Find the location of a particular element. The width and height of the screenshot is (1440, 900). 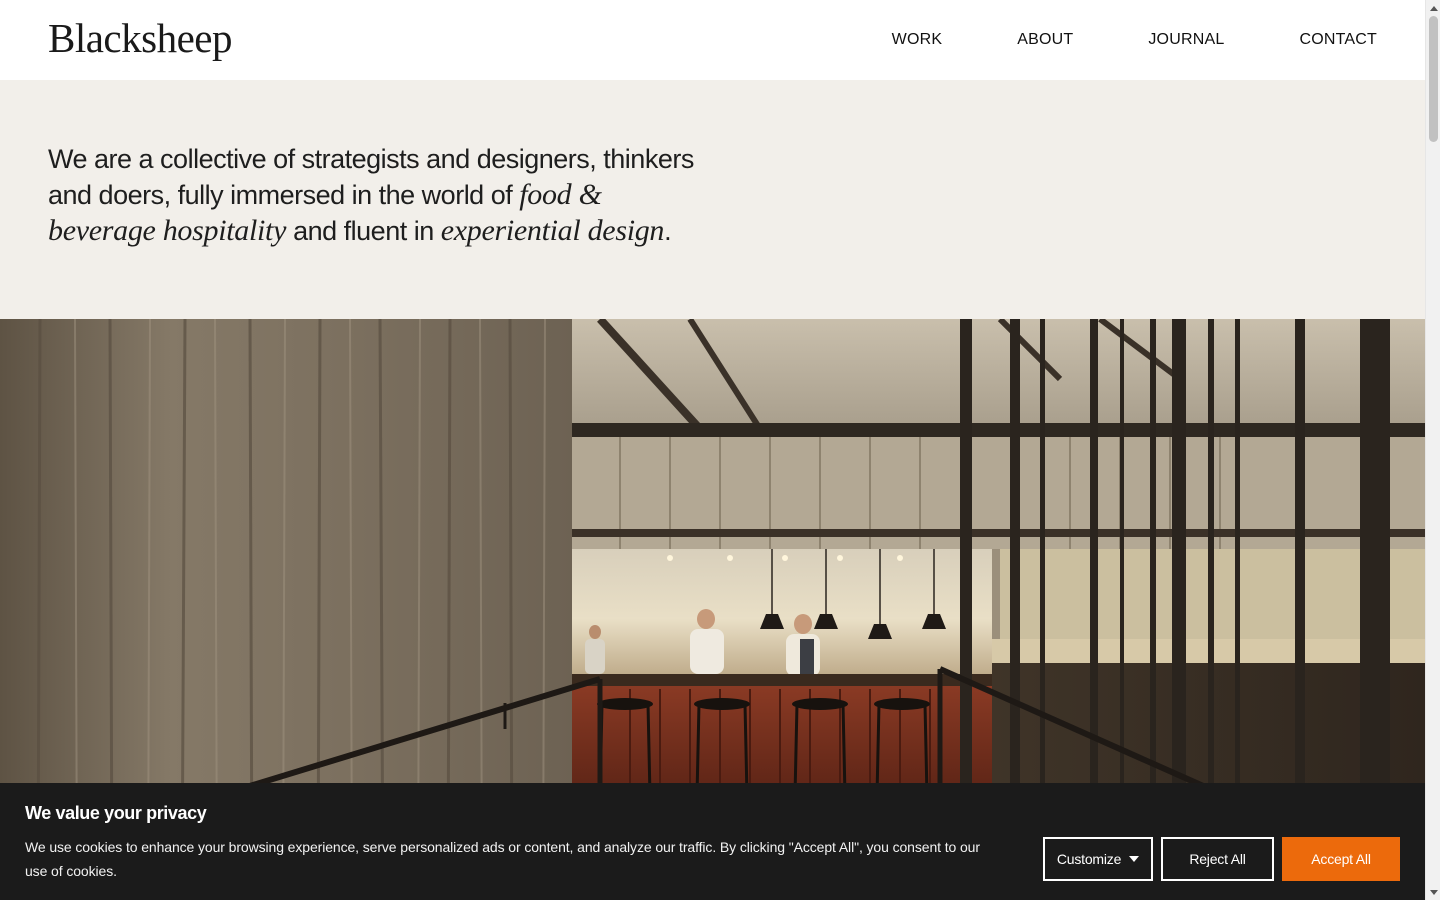

caret-down-icon is located at coordinates (1134, 859).